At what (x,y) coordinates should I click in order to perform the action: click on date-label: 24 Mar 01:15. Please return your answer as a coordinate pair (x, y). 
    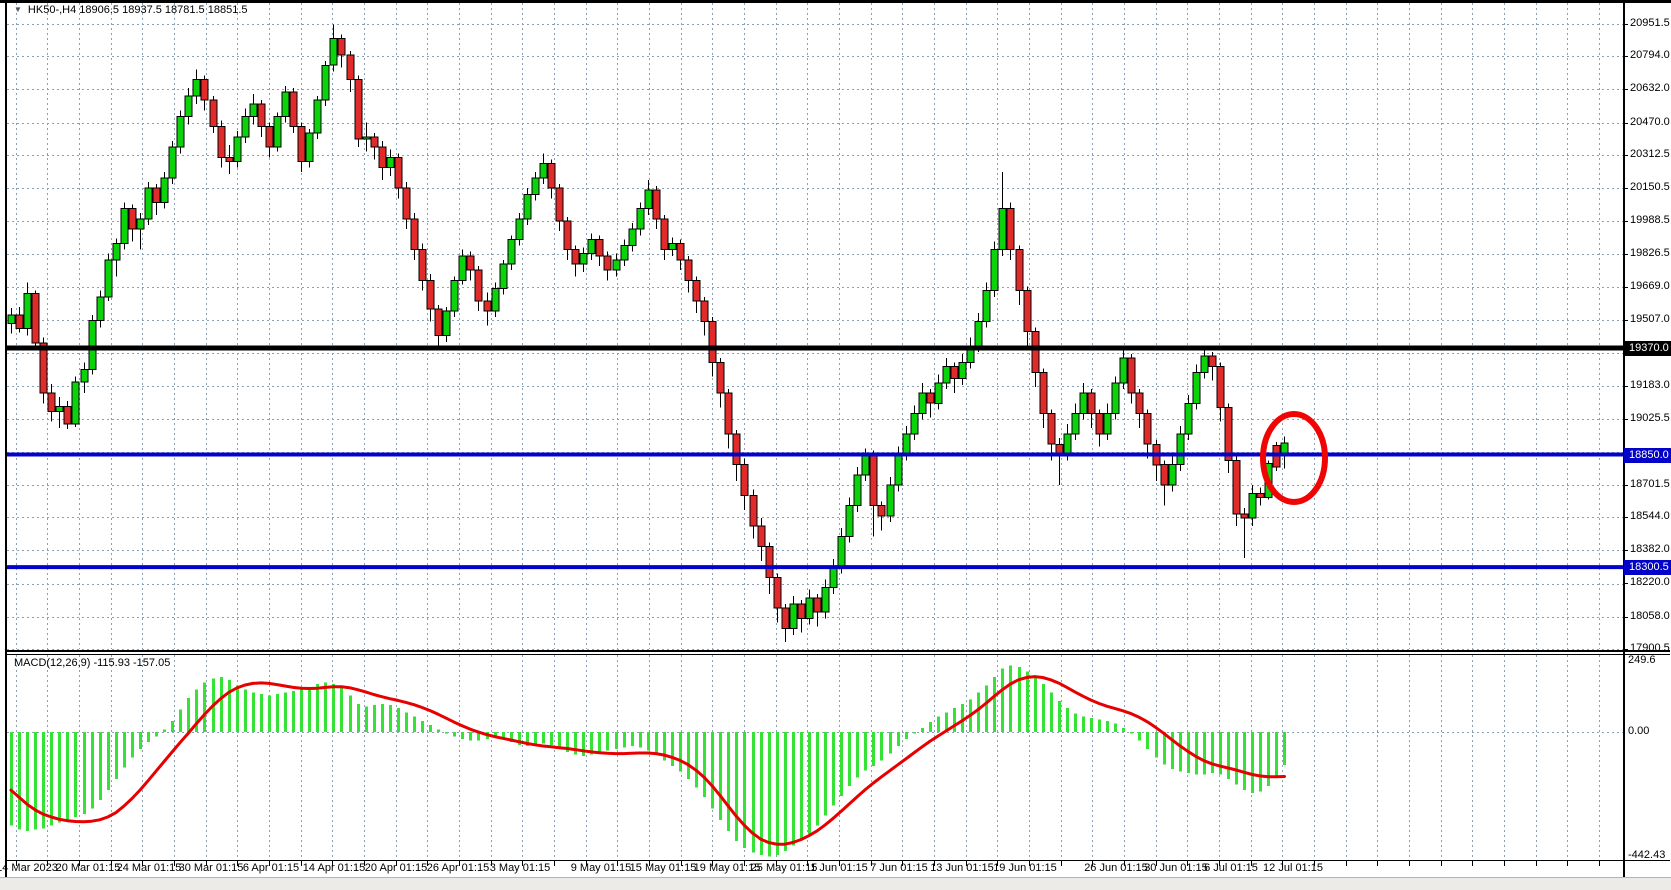
    Looking at the image, I should click on (149, 868).